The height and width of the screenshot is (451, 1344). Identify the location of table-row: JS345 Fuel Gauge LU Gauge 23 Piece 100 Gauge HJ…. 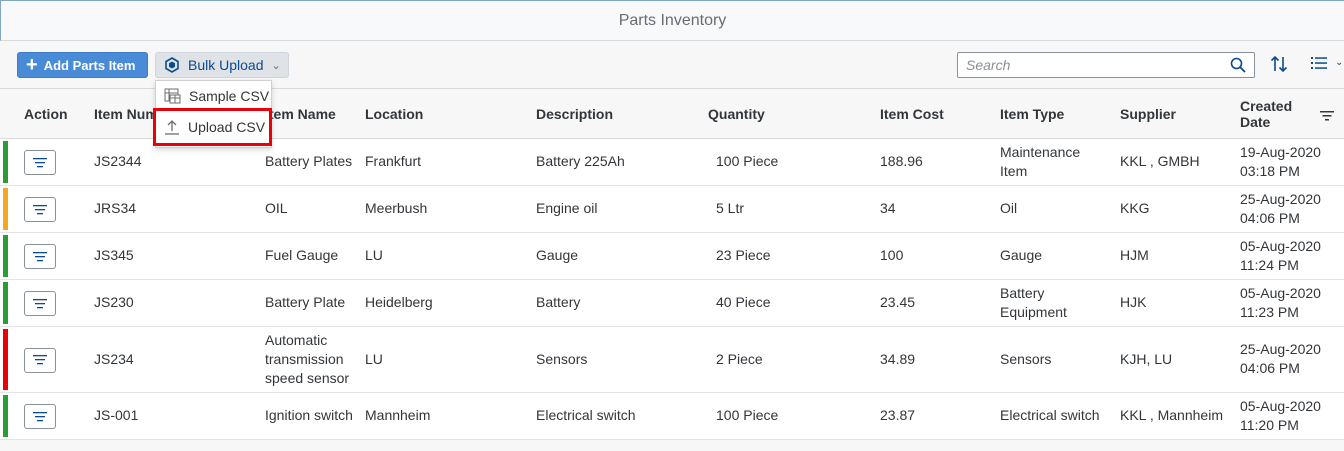
(672, 256).